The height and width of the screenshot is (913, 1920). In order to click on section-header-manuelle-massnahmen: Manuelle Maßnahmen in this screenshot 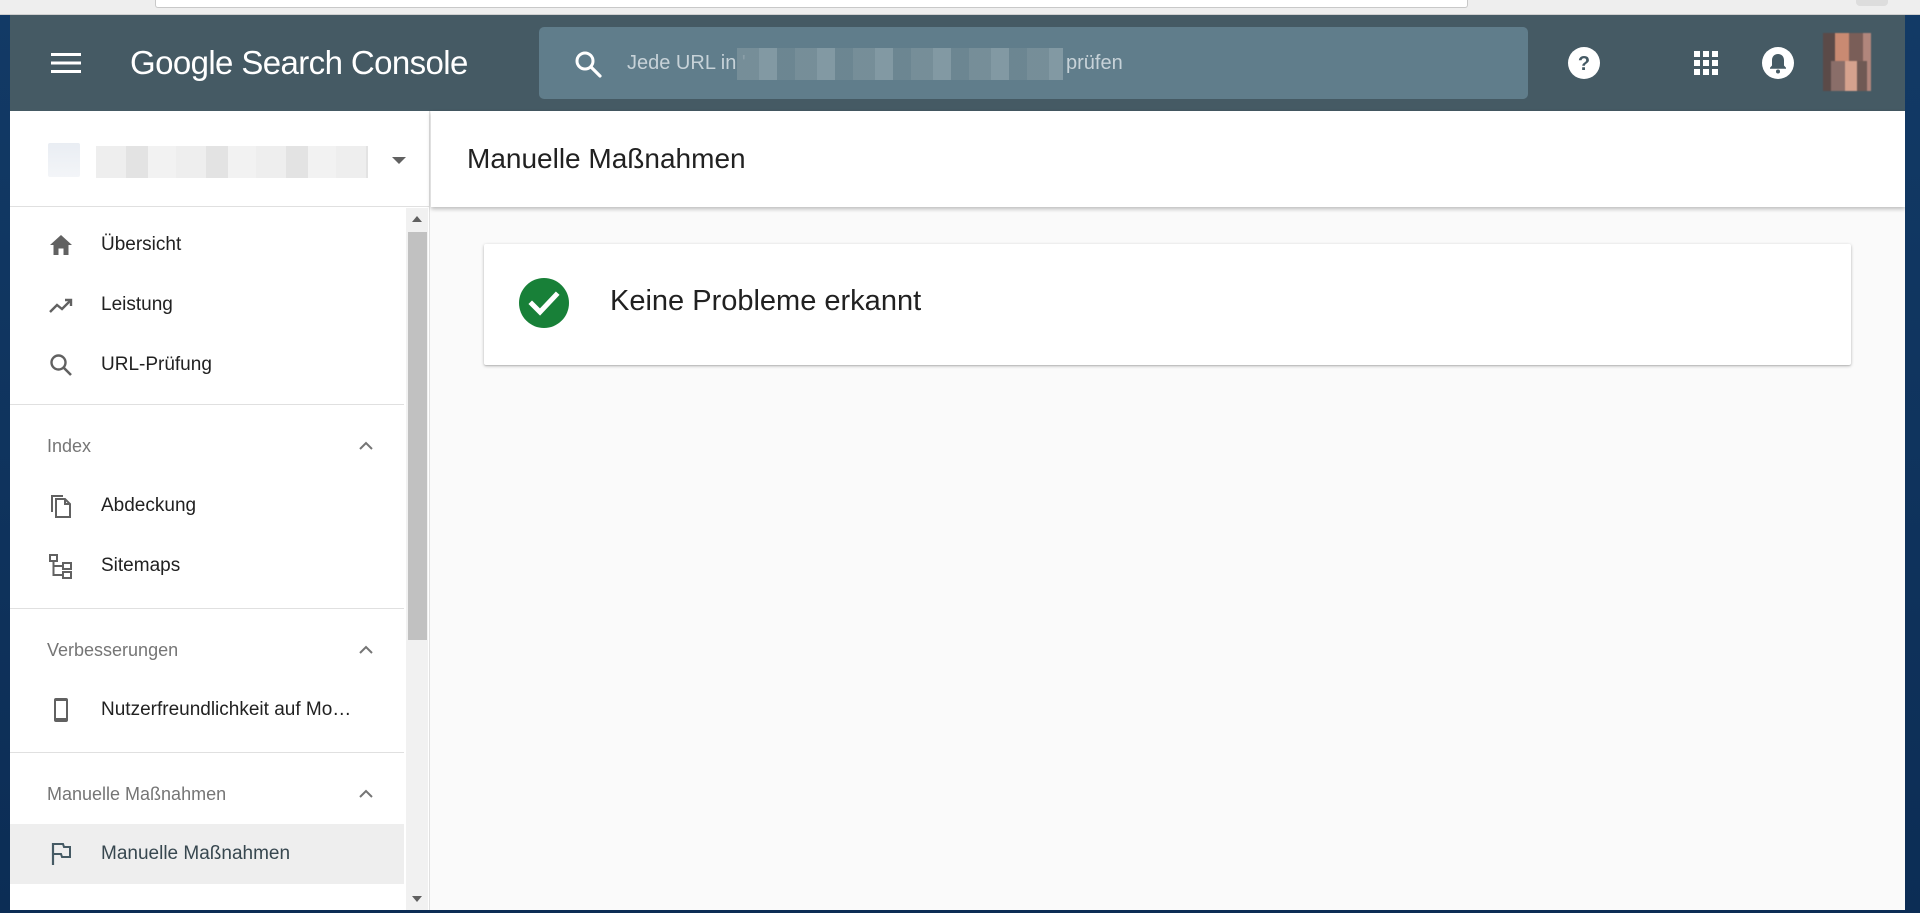, I will do `click(207, 794)`.